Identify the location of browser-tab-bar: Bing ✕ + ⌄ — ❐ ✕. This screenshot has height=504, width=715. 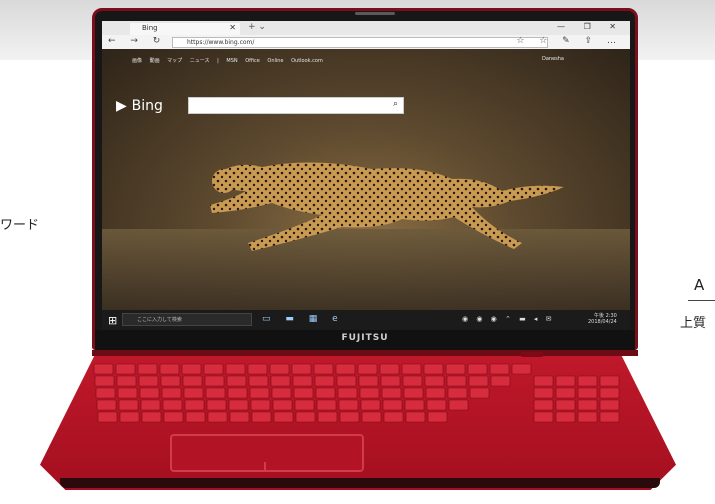
(366, 28).